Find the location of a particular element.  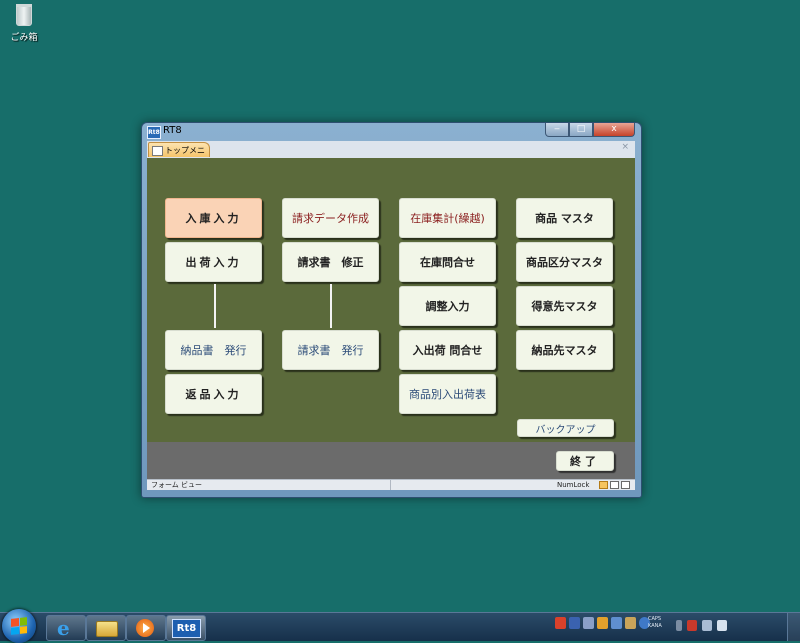

kana-label: KANA is located at coordinates (655, 626).